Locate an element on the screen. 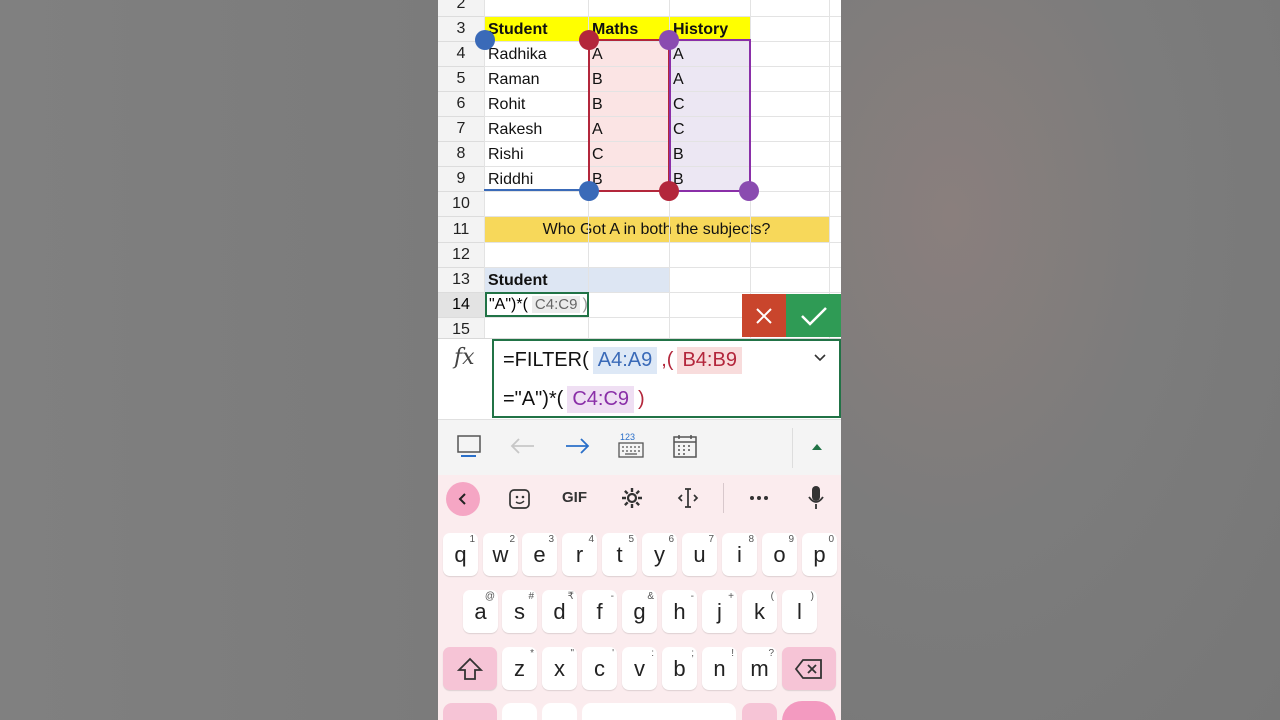 Image resolution: width=1280 pixels, height=720 pixels. active-edit-cell: "A")*( C4:C9 ) is located at coordinates (537, 304).